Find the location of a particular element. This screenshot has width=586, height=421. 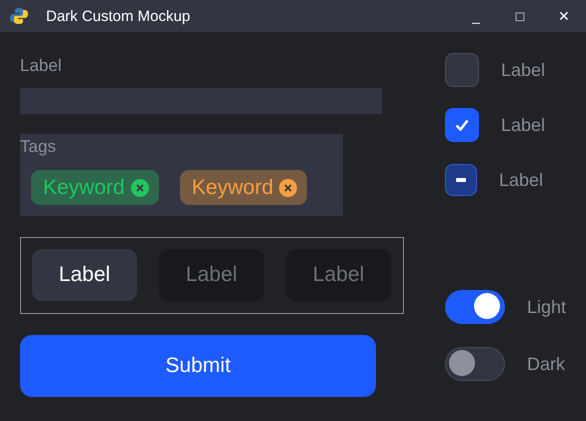

toggle-label: Light is located at coordinates (546, 307).